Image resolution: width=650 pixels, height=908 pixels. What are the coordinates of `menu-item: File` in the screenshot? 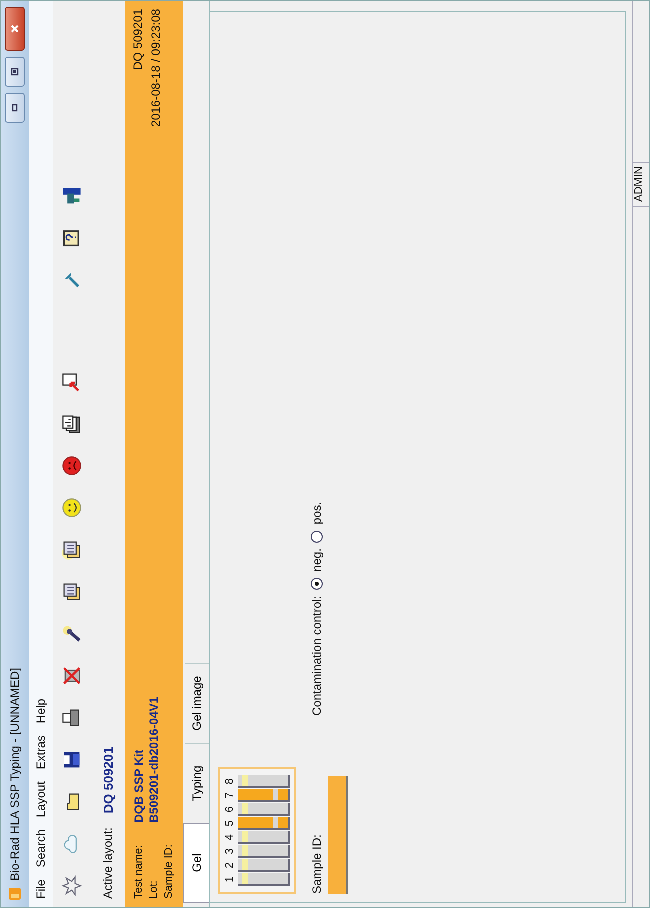 It's located at (41, 889).